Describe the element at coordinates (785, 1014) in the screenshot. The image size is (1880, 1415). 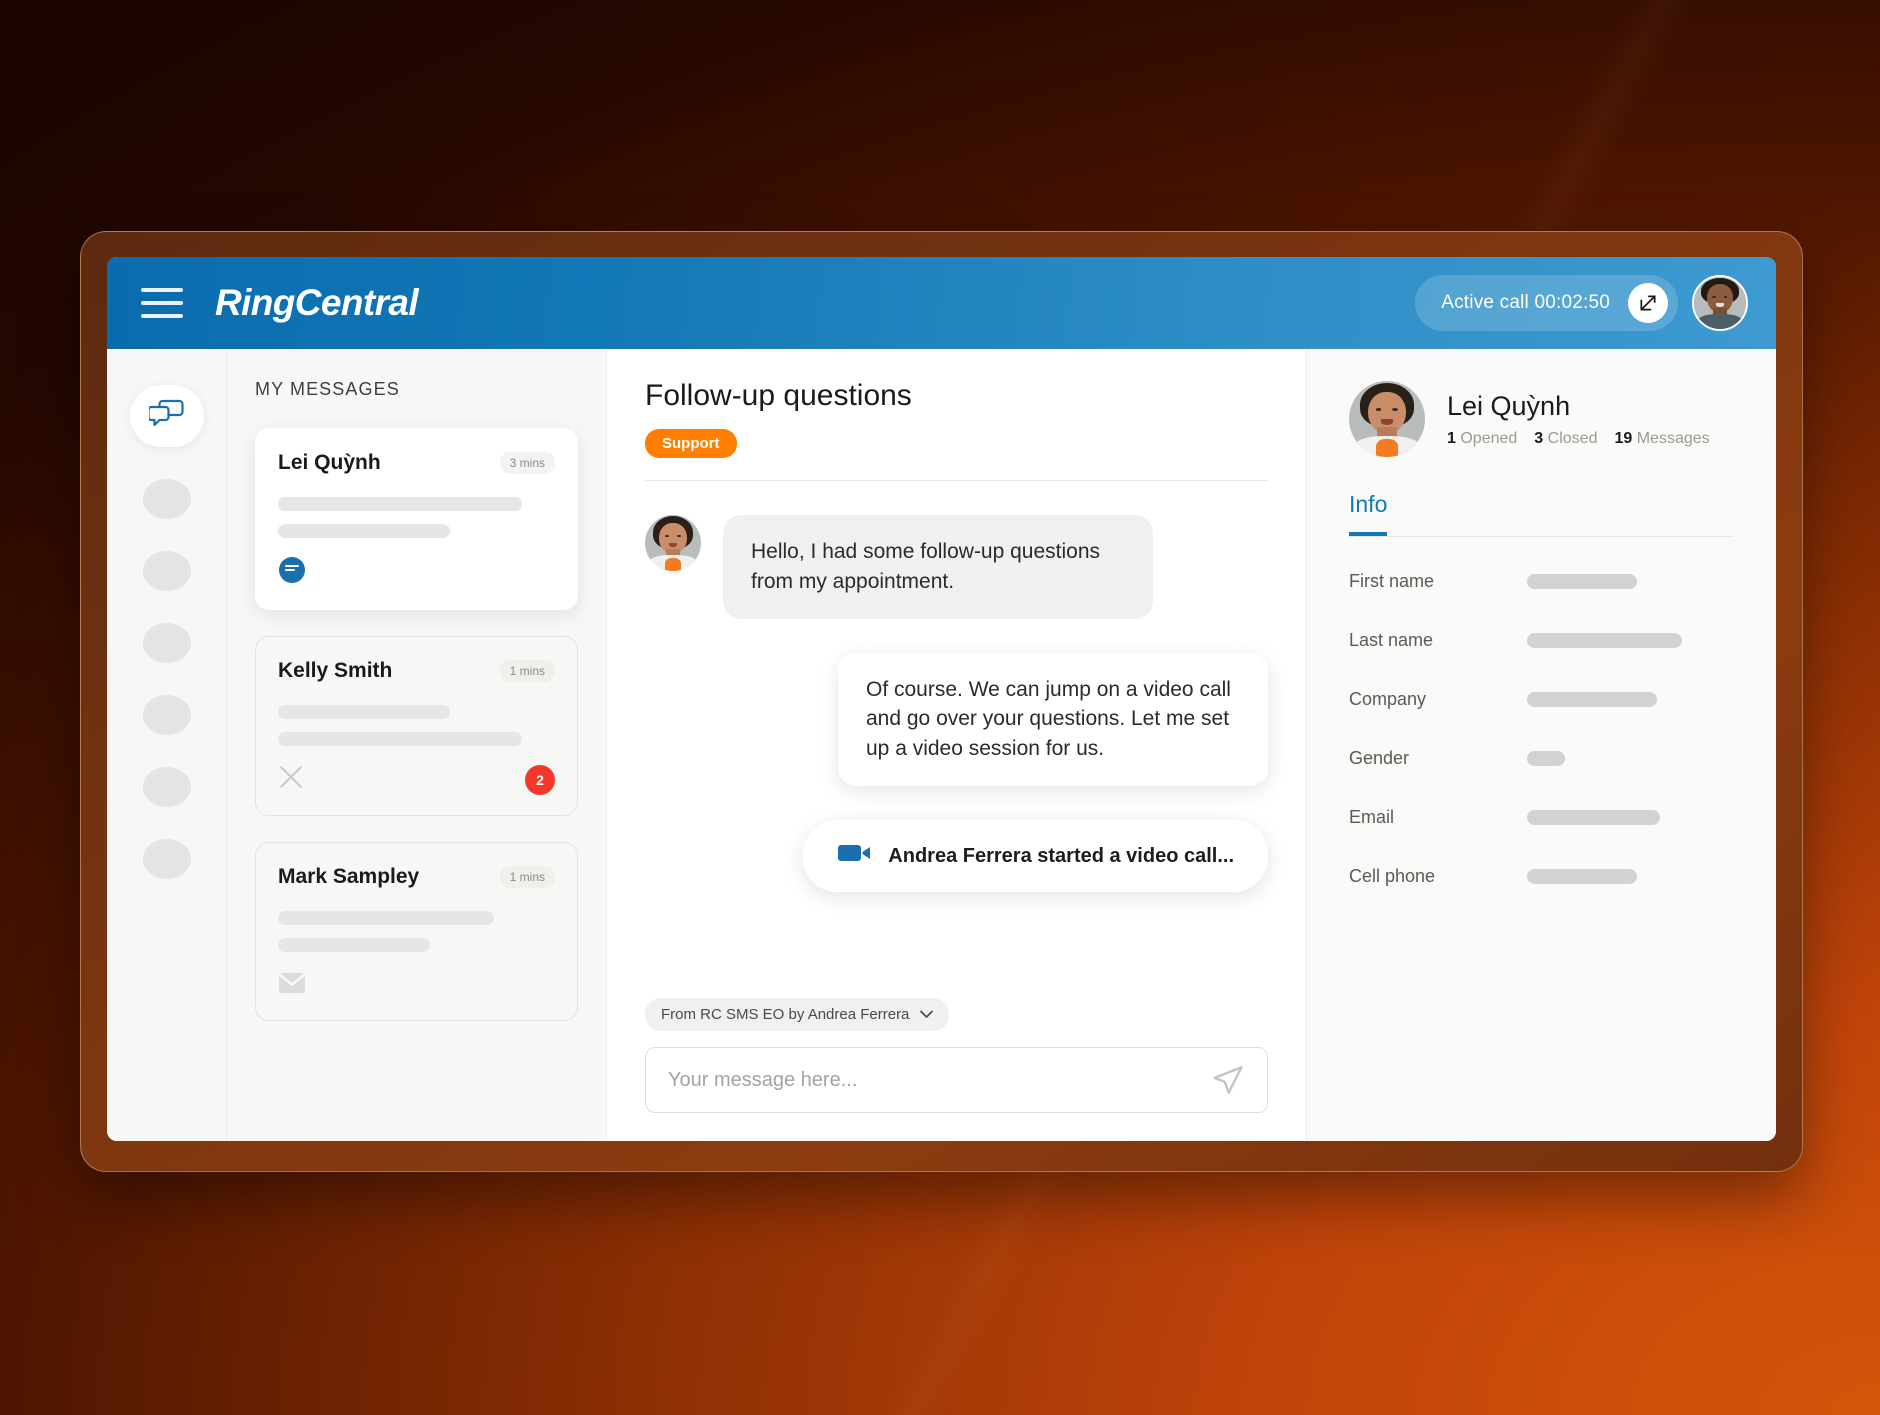
I see `from-channel-label: From RC SMS EO by Andrea Ferrera` at that location.